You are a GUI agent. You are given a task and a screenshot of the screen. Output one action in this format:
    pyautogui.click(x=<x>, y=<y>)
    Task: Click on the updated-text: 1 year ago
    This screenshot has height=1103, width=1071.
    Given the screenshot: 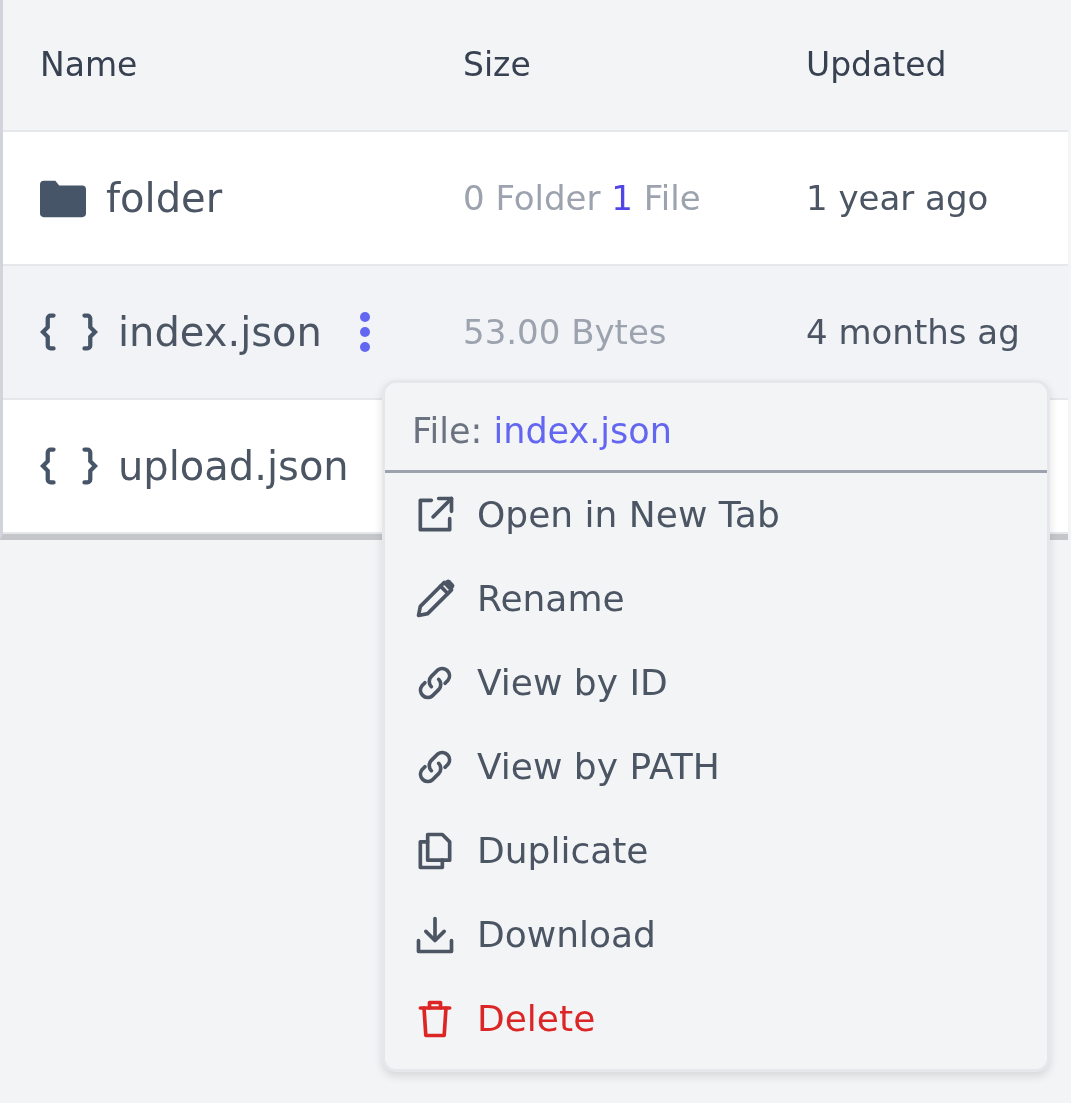 What is the action you would take?
    pyautogui.click(x=897, y=197)
    